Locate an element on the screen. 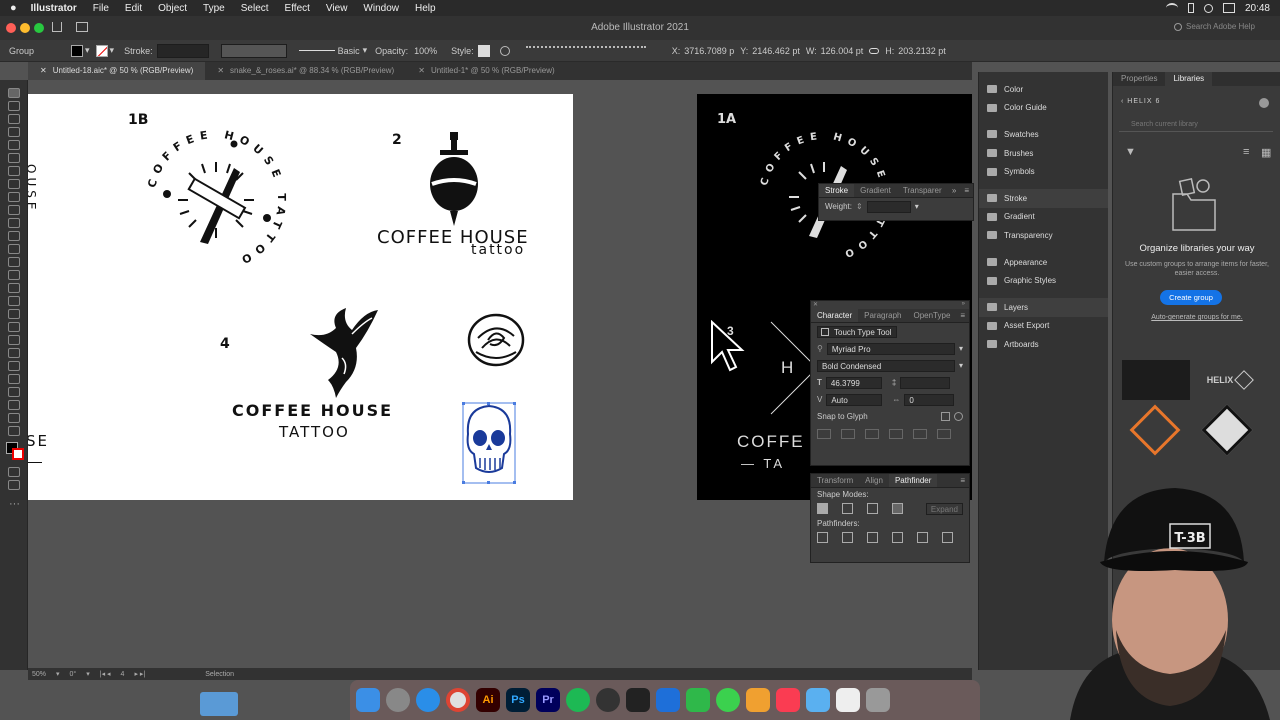 This screenshot has width=1280, height=720. shape-builder-tool-icon is located at coordinates (14, 288).